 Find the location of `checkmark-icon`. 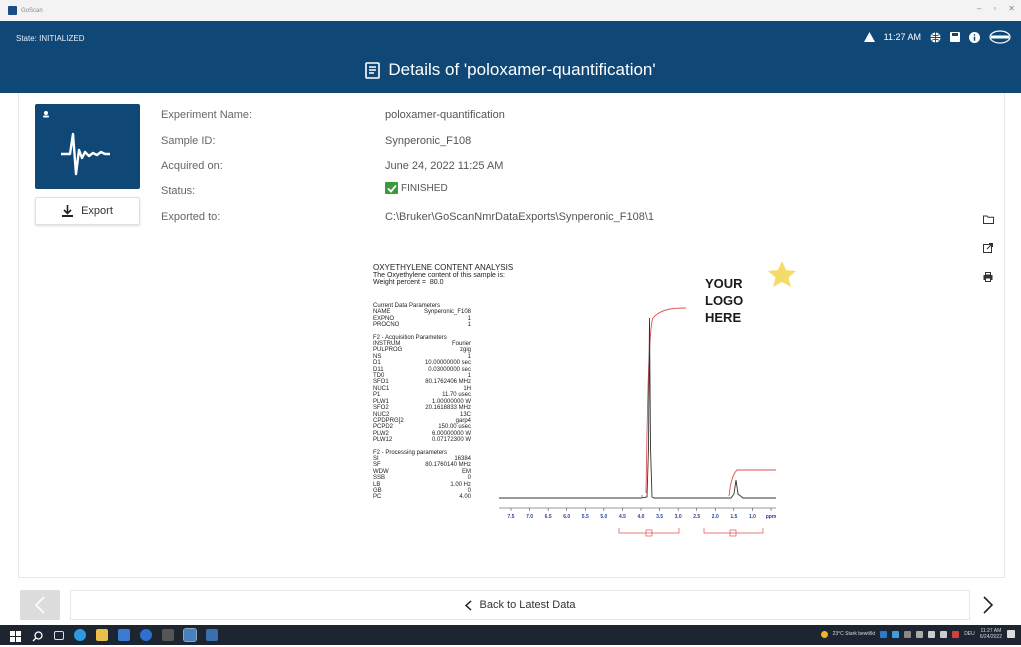

checkmark-icon is located at coordinates (391, 188).